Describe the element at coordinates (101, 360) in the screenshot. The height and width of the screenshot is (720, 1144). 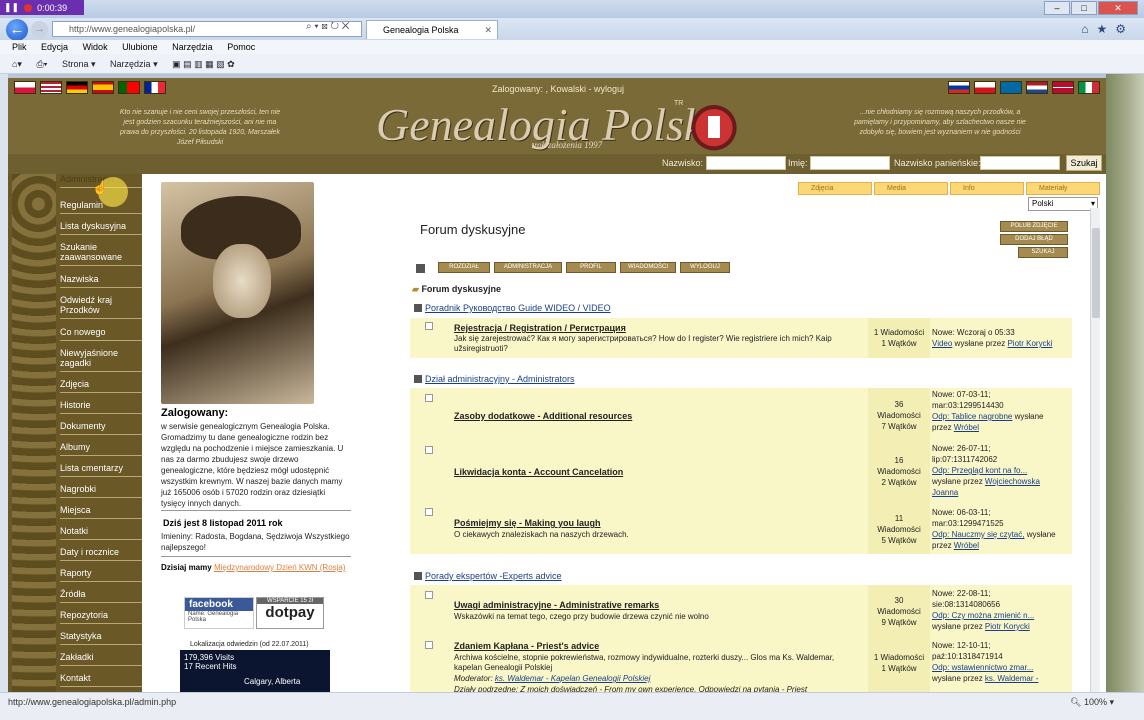
I see `sidebar-item-zagadki: Niewyjaśnione zagadki` at that location.